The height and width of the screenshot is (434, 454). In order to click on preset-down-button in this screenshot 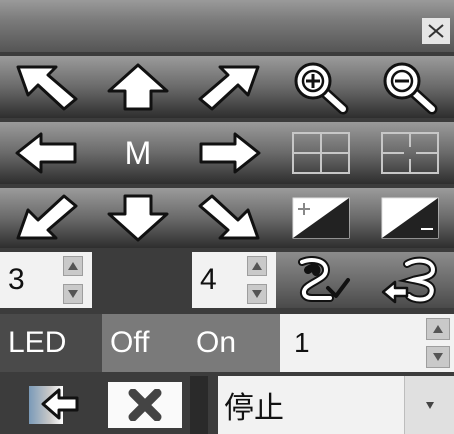, I will do `click(257, 294)`.